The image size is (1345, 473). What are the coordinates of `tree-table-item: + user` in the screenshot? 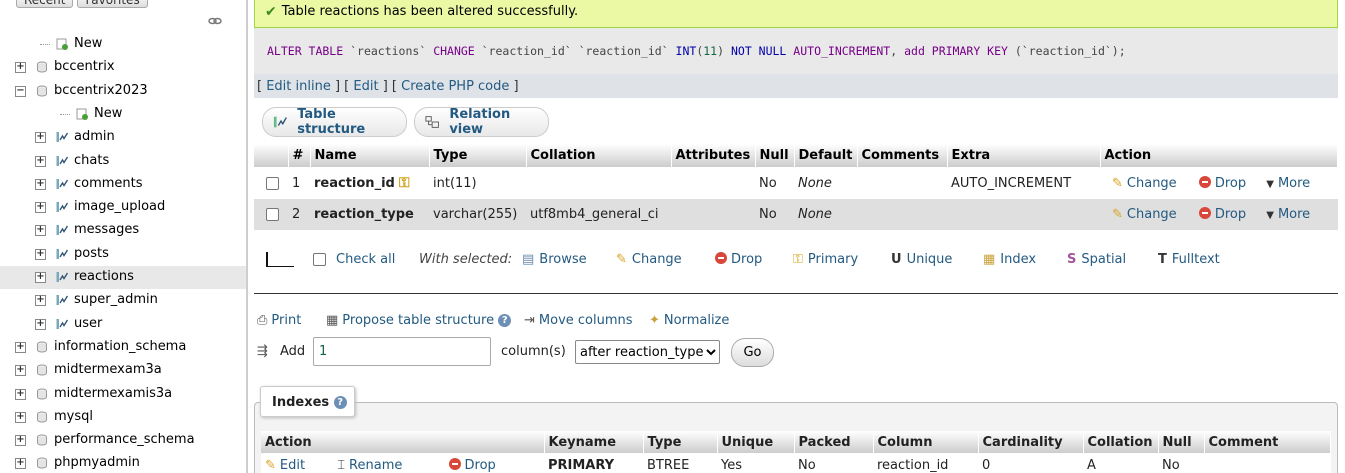 It's located at (123, 324).